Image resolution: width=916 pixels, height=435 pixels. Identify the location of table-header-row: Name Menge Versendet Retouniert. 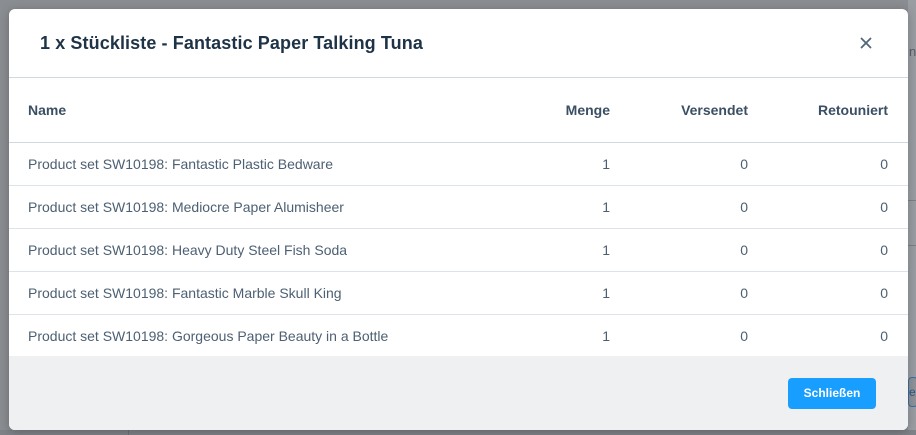
(458, 110).